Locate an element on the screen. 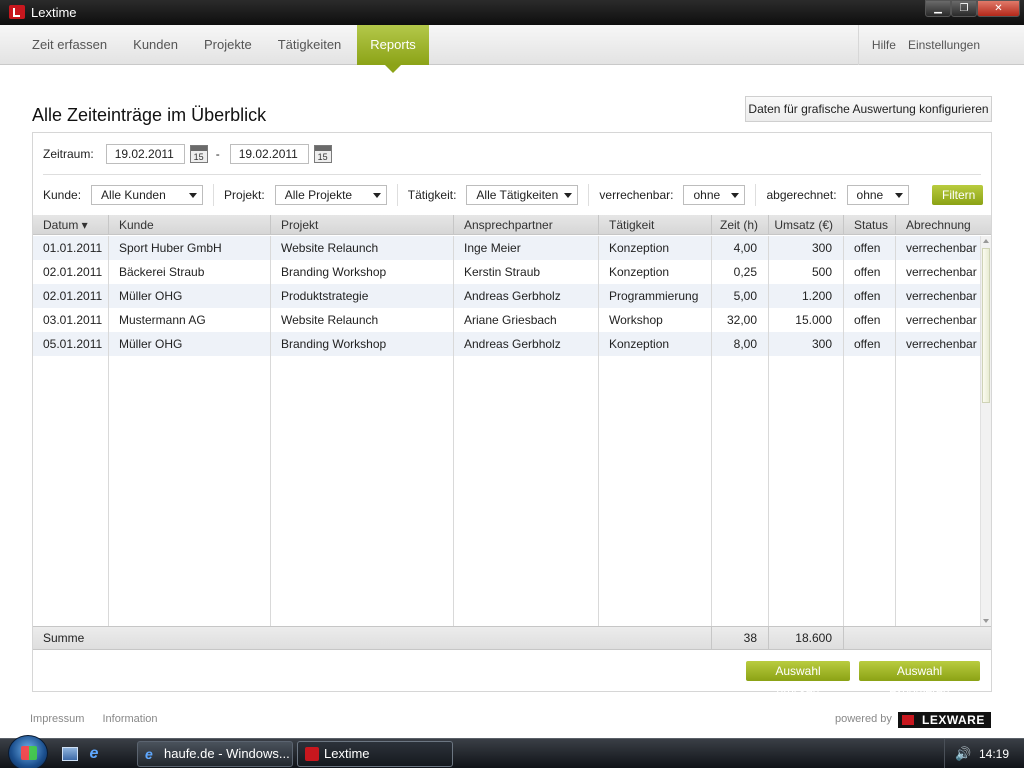  column-header-projekt: Projekt is located at coordinates (362, 225).